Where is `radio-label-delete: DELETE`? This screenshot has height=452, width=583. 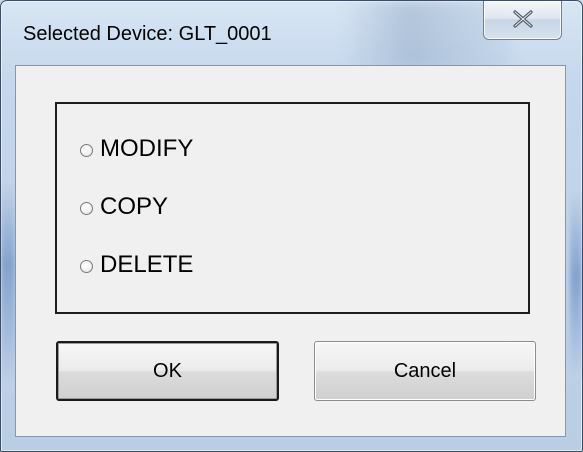 radio-label-delete: DELETE is located at coordinates (147, 264).